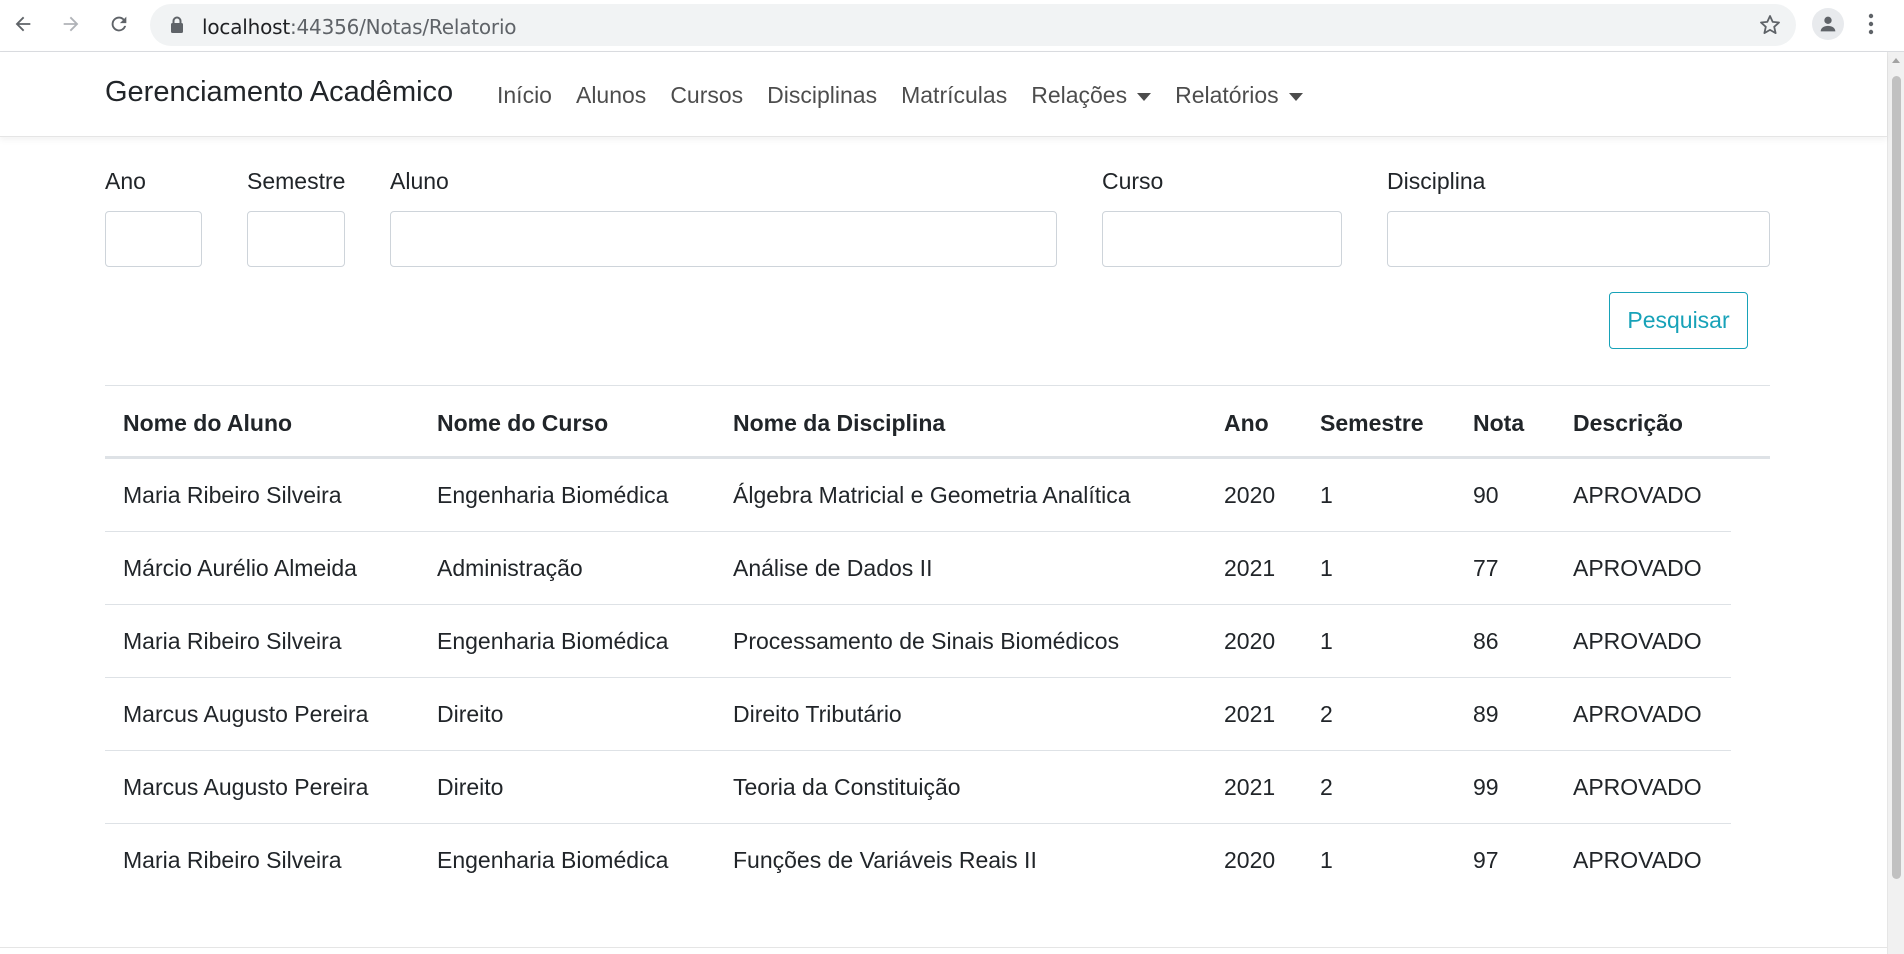  What do you see at coordinates (510, 568) in the screenshot?
I see `cell-curso: Administração` at bounding box center [510, 568].